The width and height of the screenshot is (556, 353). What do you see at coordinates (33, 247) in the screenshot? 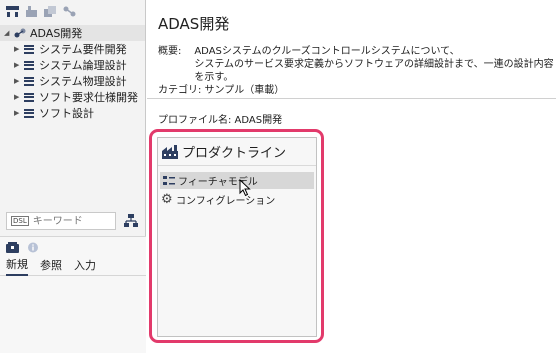
I see `info-icon` at bounding box center [33, 247].